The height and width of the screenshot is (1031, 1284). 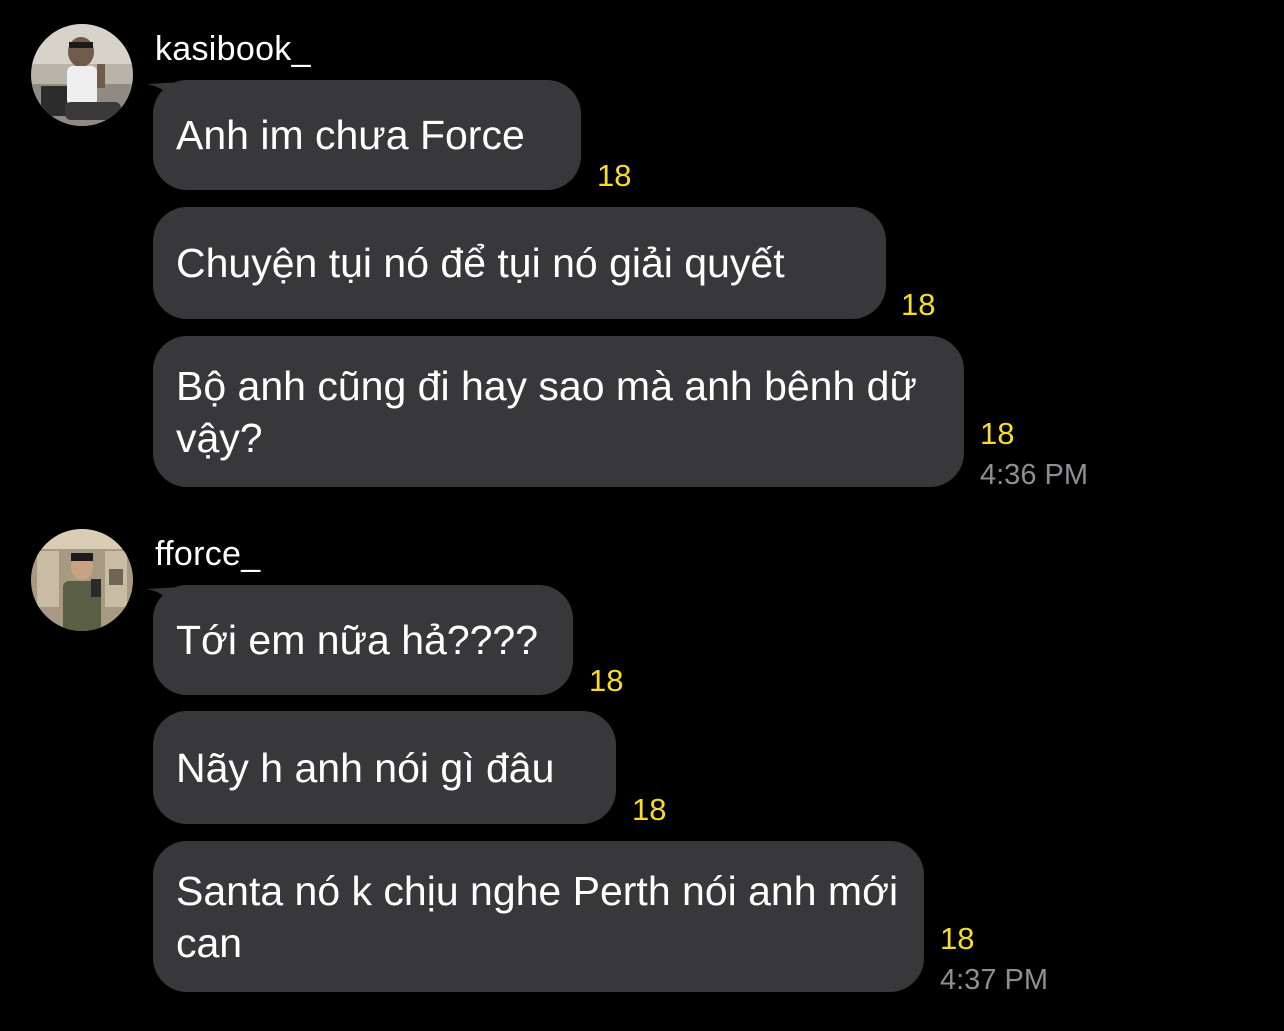 I want to click on sender-name: fforce_, so click(x=208, y=554).